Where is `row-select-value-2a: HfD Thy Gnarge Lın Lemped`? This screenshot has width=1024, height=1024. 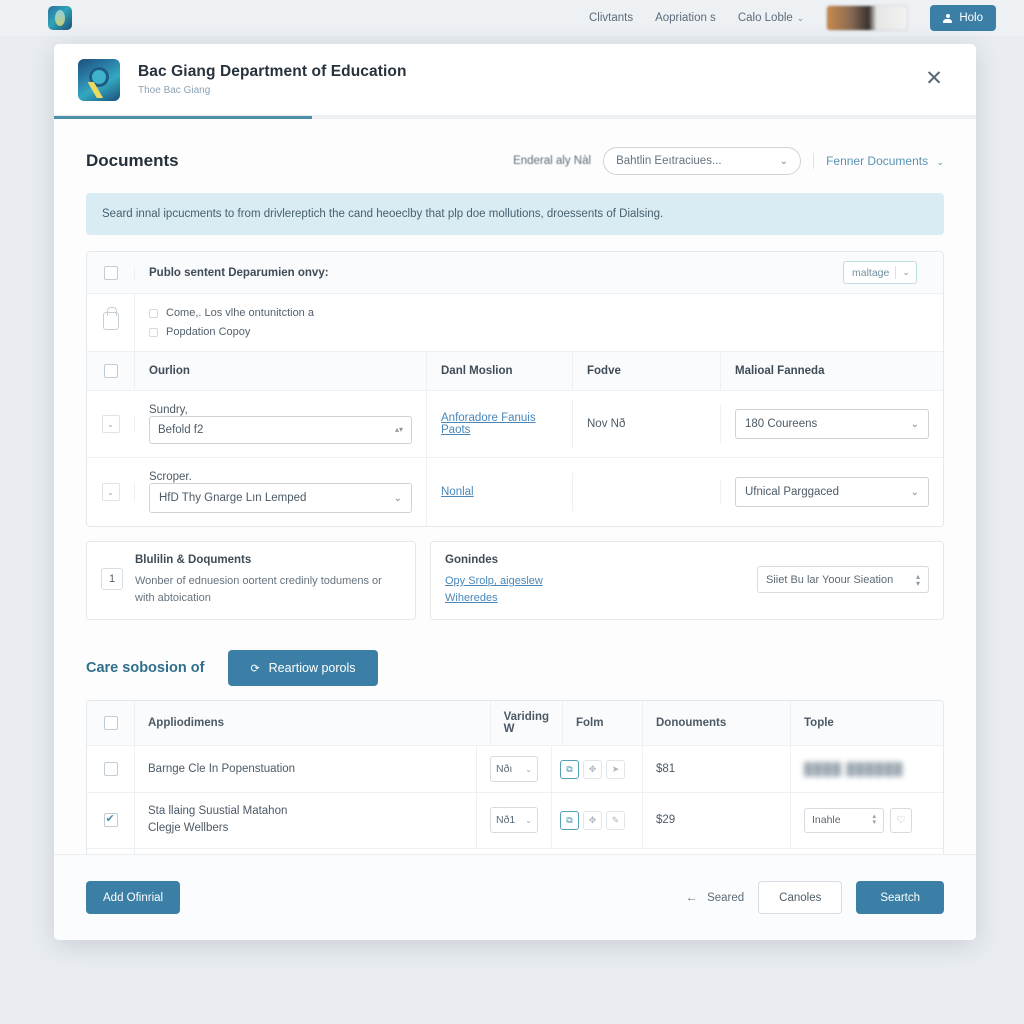
row-select-value-2a: HfD Thy Gnarge Lın Lemped is located at coordinates (233, 498).